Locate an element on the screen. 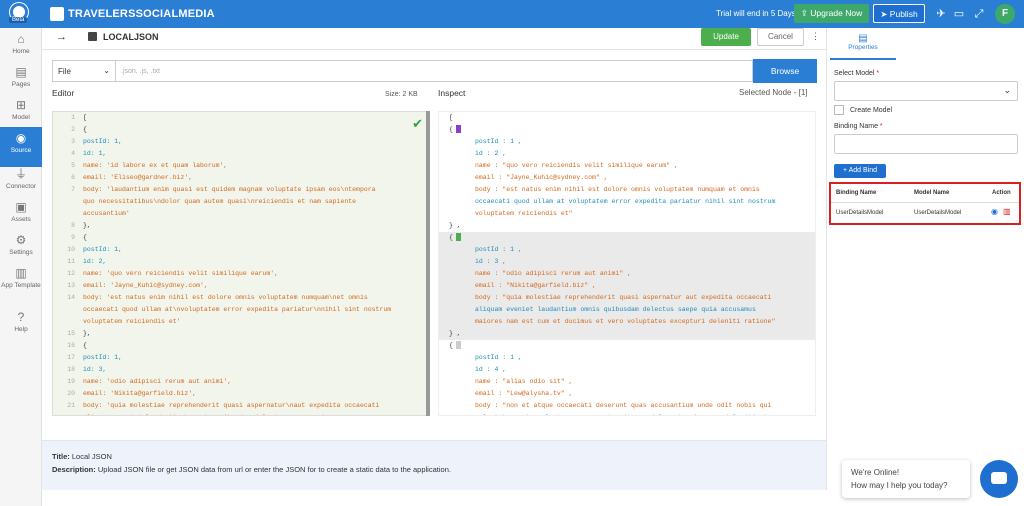 The width and height of the screenshot is (1024, 506). binding-name-input is located at coordinates (926, 144).